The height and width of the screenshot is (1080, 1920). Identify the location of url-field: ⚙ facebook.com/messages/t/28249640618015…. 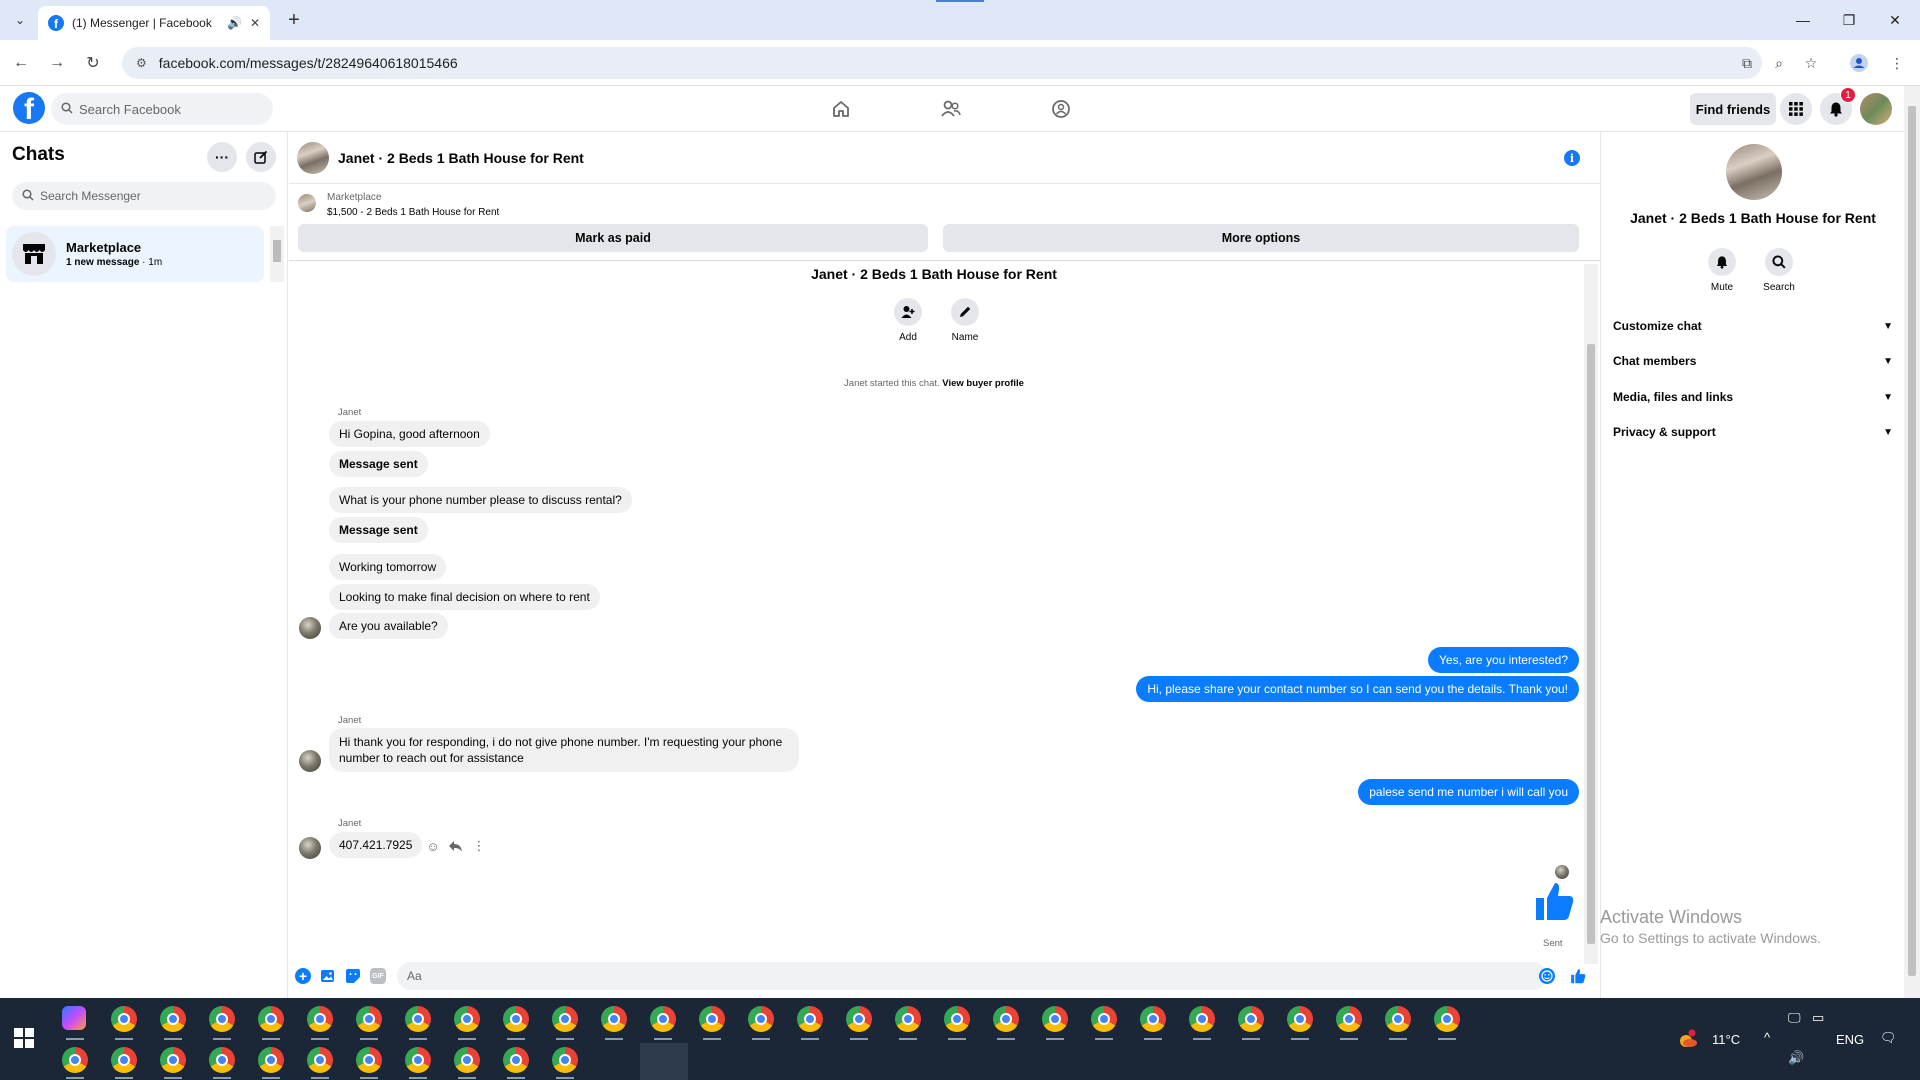
(942, 63).